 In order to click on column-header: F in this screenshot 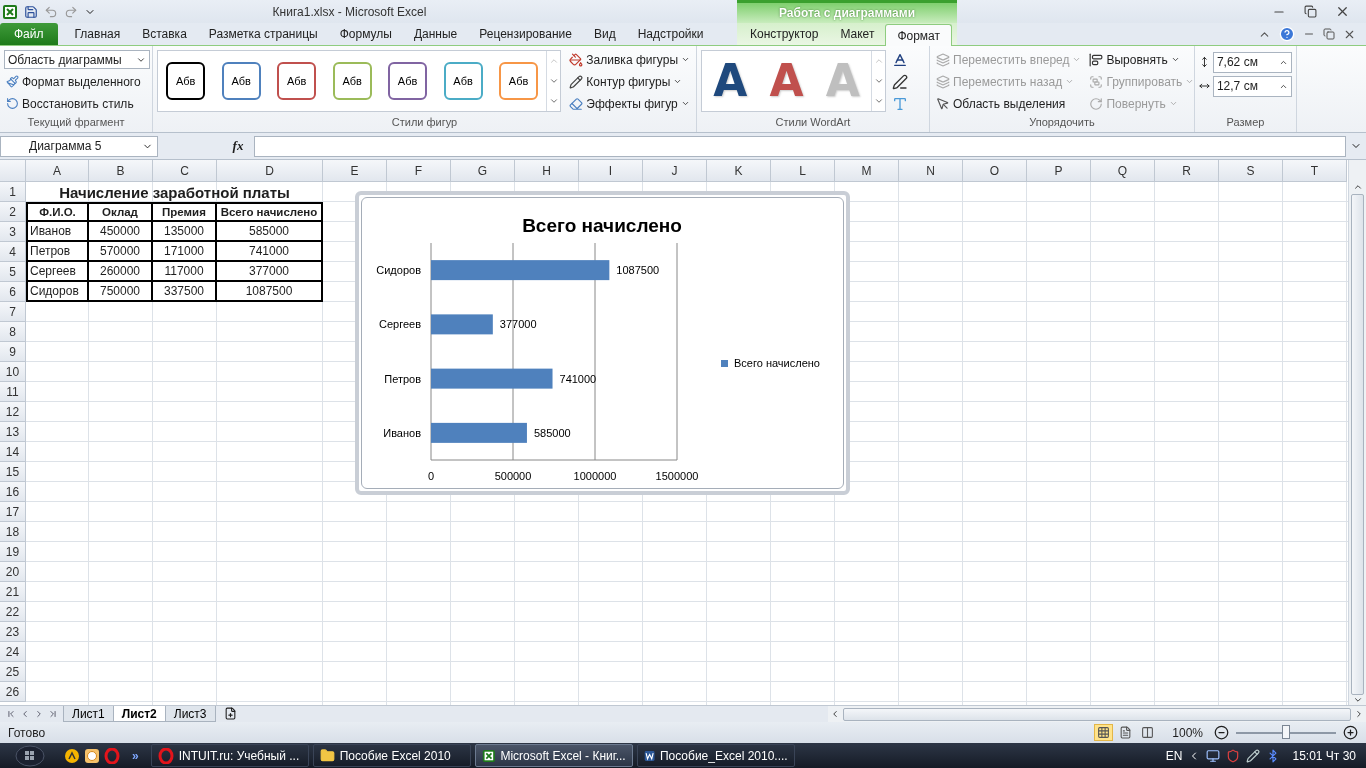, I will do `click(419, 171)`.